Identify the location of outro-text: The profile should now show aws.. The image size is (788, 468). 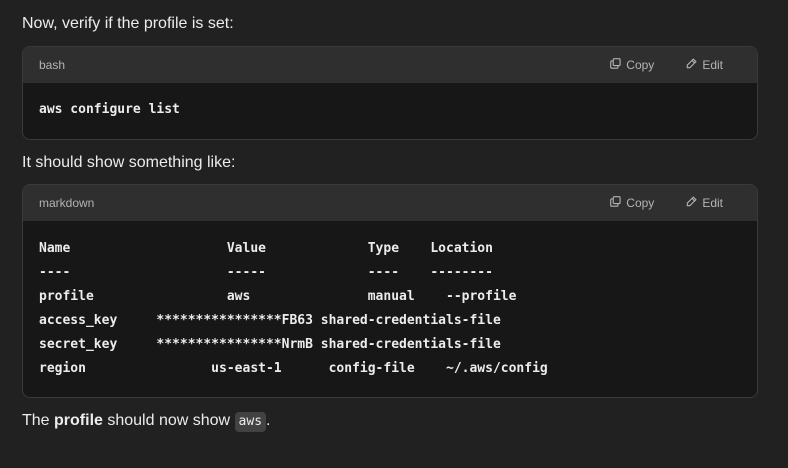
(146, 421).